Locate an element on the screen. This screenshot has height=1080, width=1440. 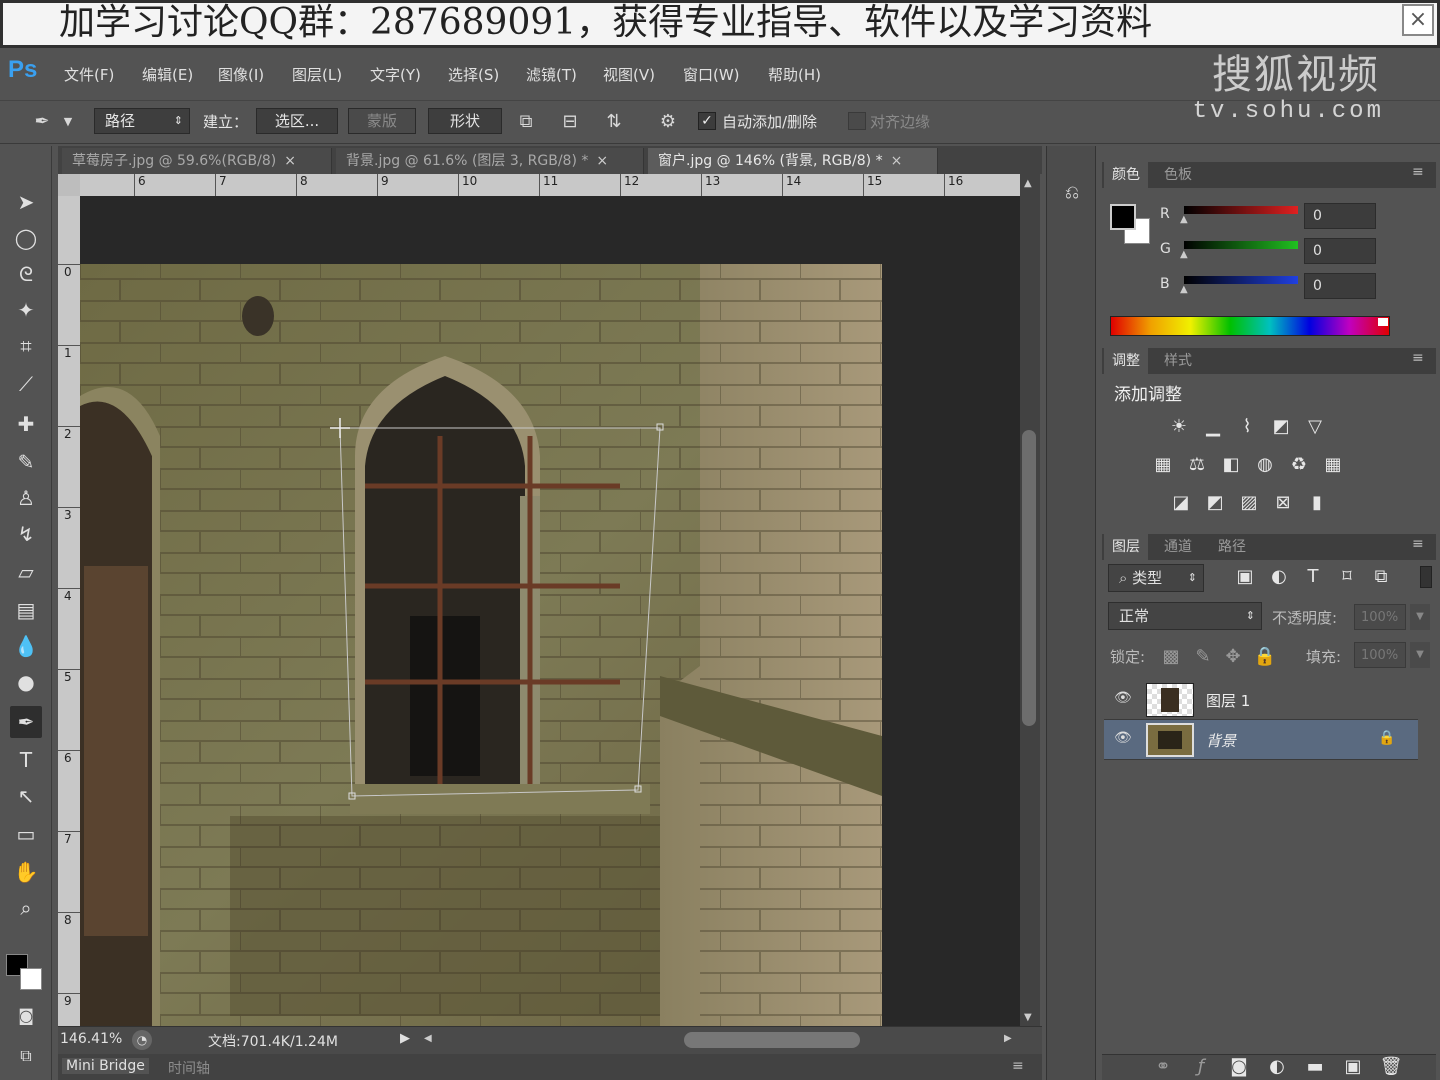
channel-g-slider is located at coordinates (1241, 245).